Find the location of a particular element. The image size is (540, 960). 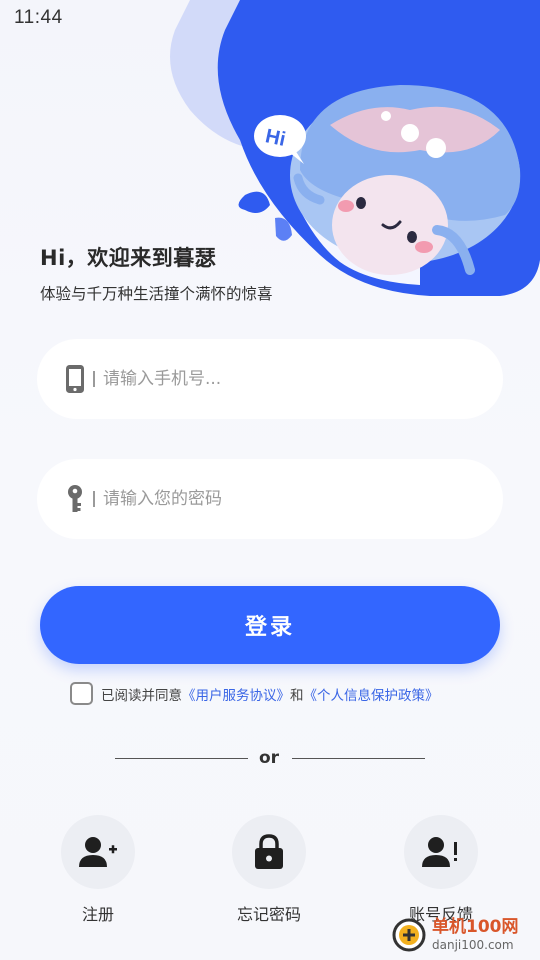

agreement-checkbox is located at coordinates (81, 693).